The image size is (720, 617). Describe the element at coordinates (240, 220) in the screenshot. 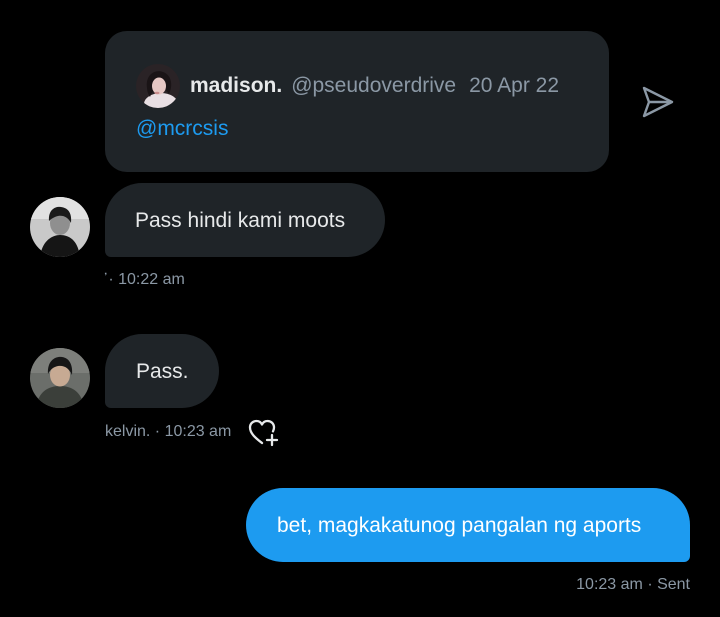

I see `message-text: Pass hindi kami moots` at that location.